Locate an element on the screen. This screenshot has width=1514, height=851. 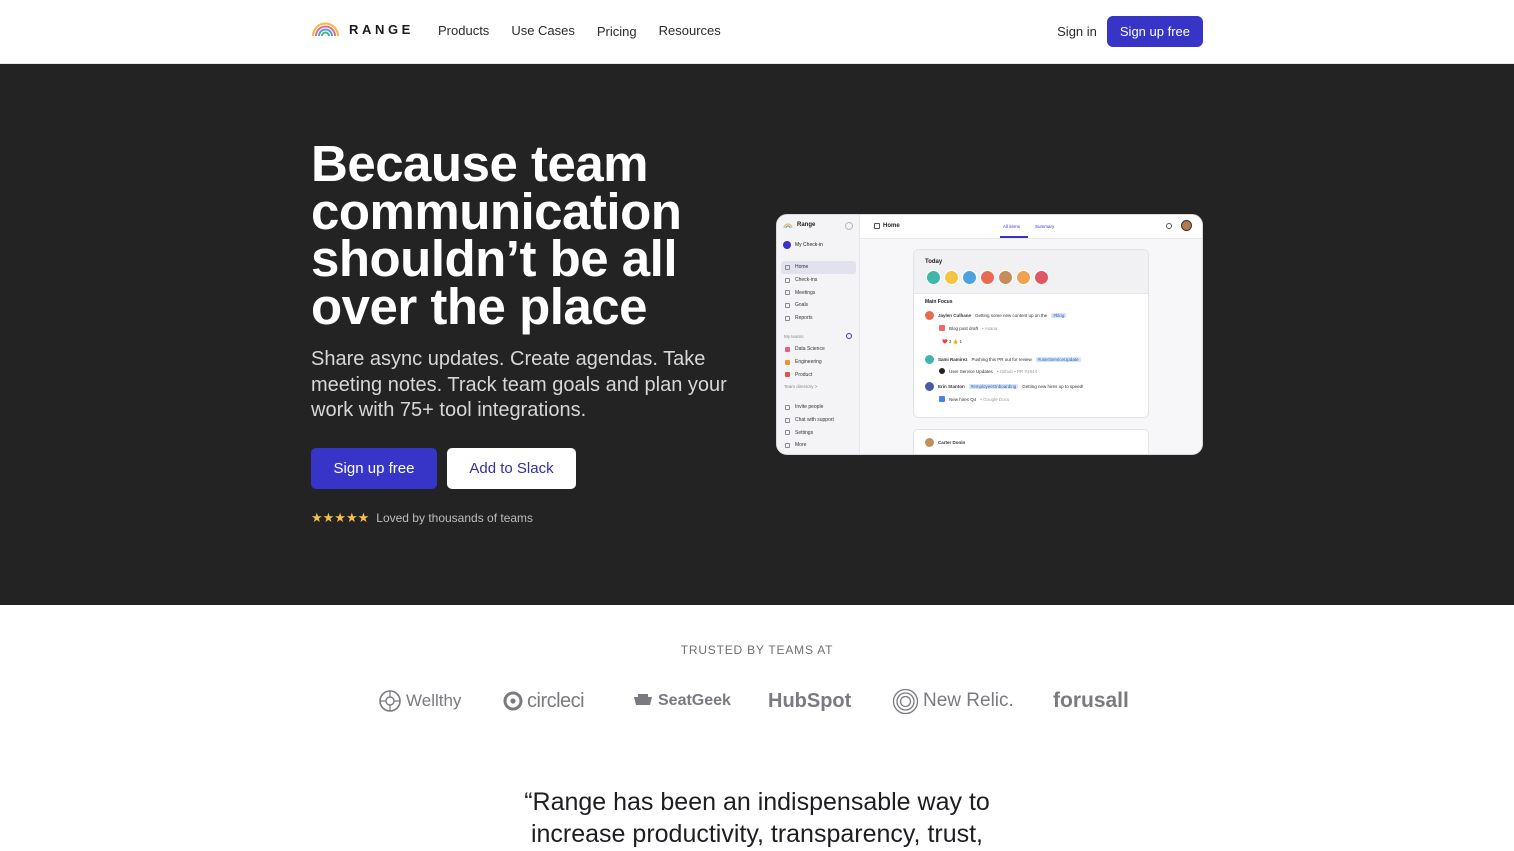
wellthy-wordmark: Wellthy is located at coordinates (434, 700).